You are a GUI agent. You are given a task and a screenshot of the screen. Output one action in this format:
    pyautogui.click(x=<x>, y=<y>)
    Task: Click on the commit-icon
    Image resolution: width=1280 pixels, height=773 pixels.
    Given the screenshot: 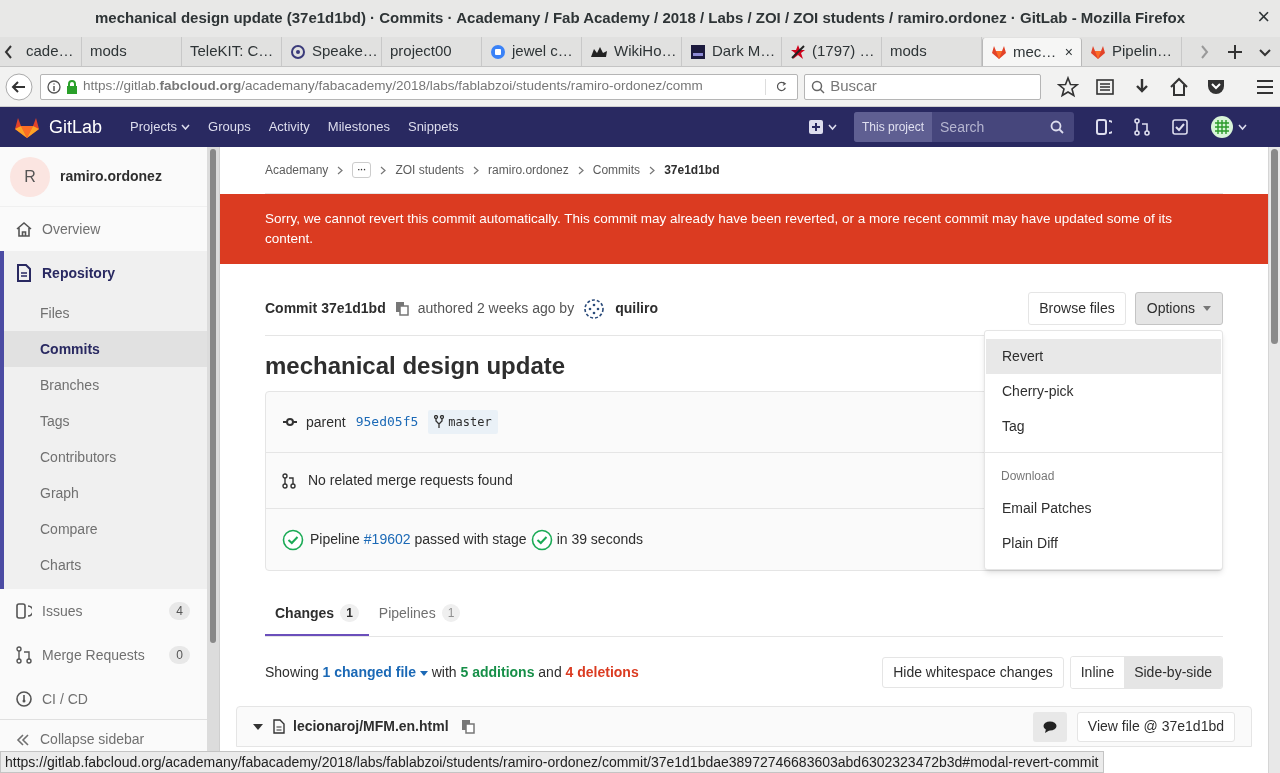 What is the action you would take?
    pyautogui.click(x=290, y=422)
    